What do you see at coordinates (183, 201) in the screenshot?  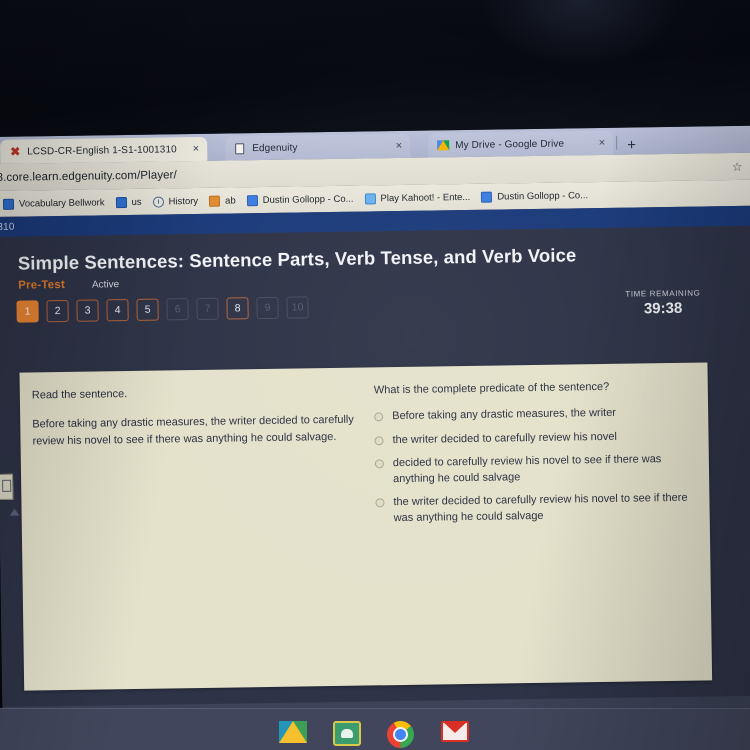 I see `bookmark-label: History` at bounding box center [183, 201].